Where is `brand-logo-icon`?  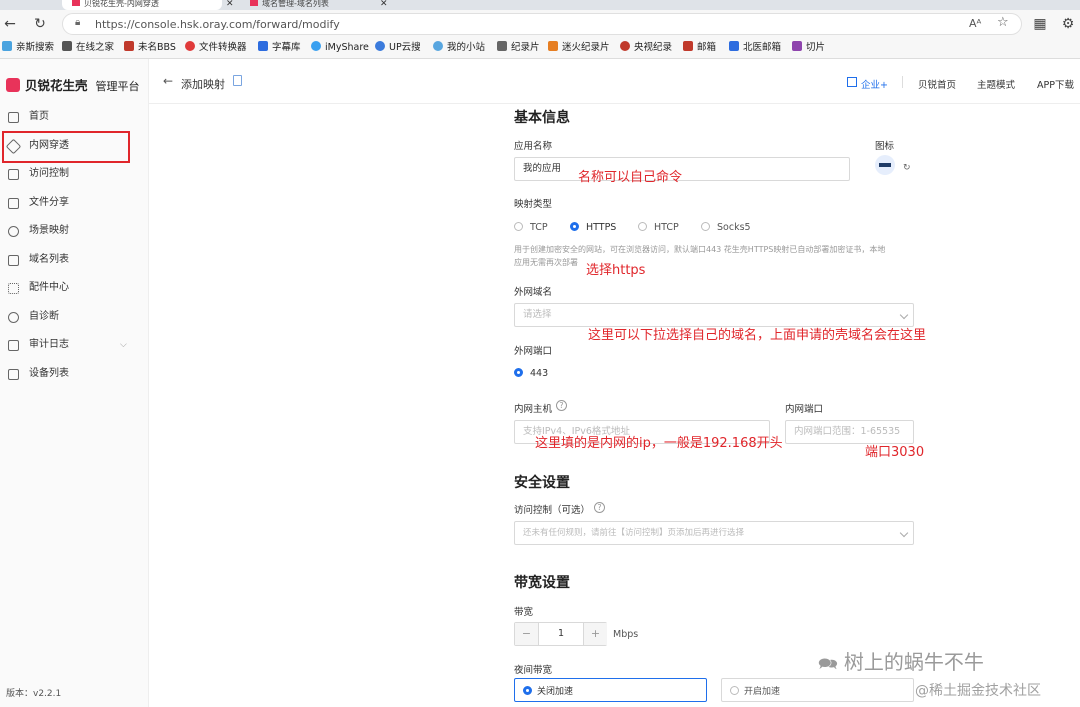 brand-logo-icon is located at coordinates (13, 85).